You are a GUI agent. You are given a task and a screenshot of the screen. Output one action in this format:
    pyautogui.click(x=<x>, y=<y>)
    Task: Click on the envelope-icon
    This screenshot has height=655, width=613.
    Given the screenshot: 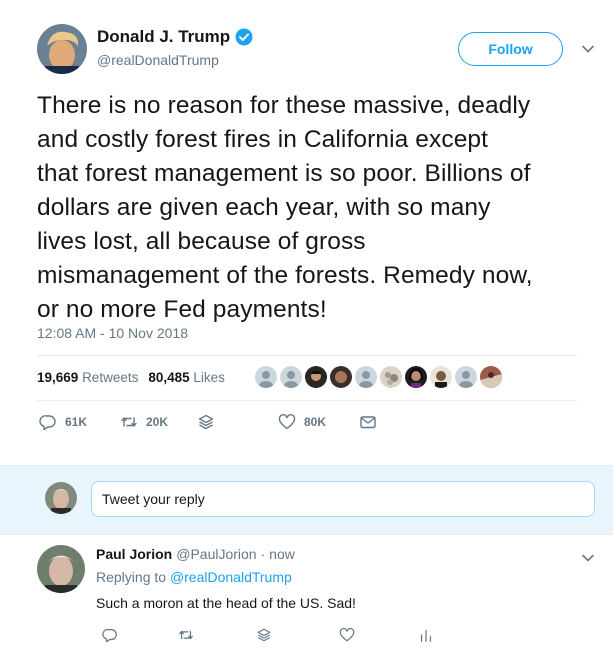 What is the action you would take?
    pyautogui.click(x=368, y=422)
    